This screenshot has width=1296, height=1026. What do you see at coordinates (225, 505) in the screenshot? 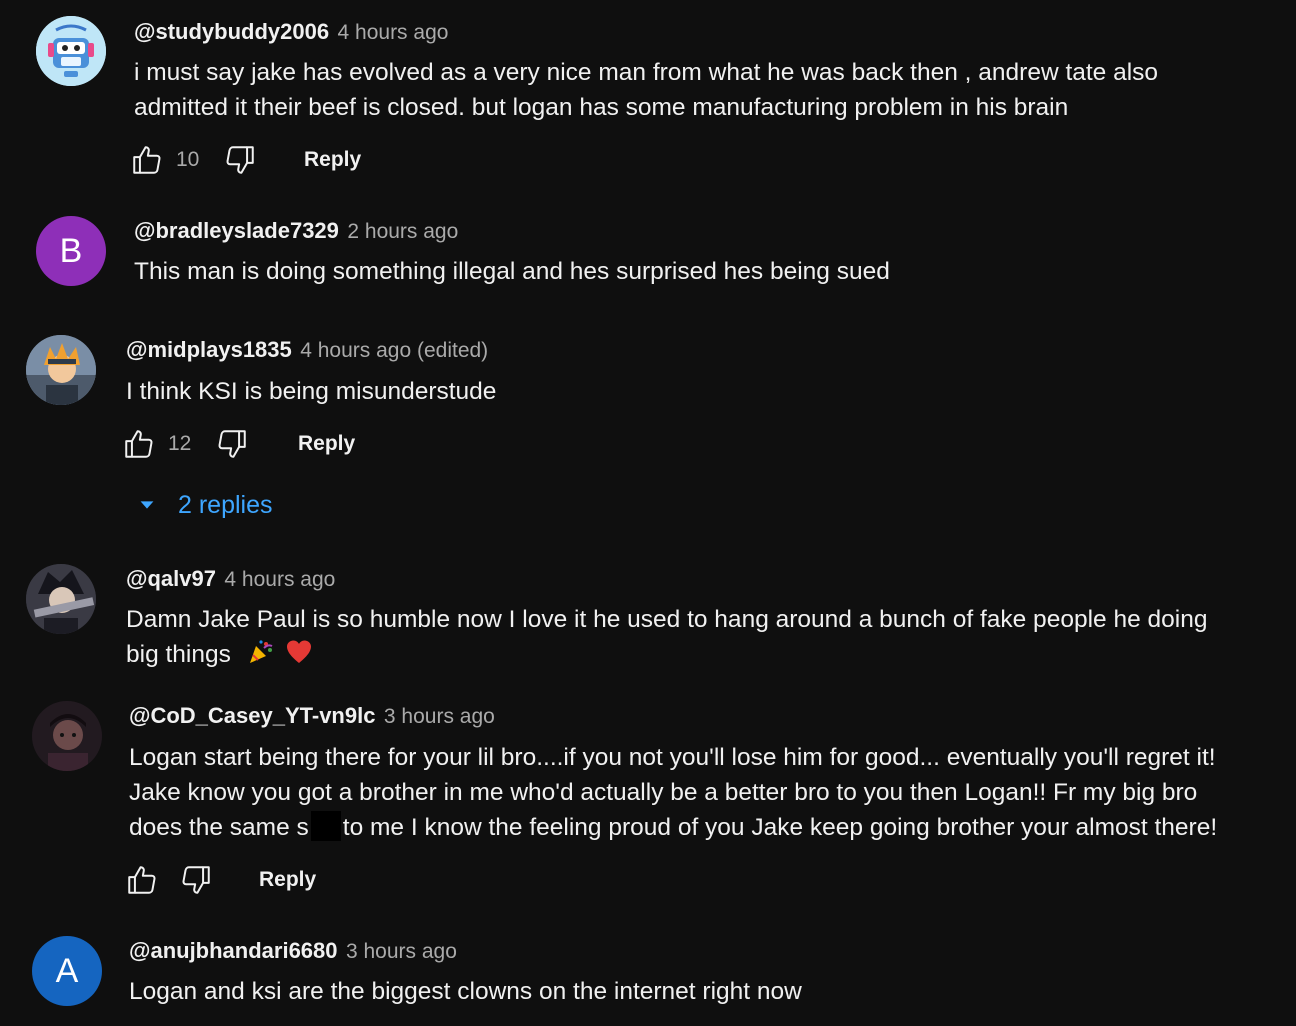
I see `replies-count: 2 replies` at bounding box center [225, 505].